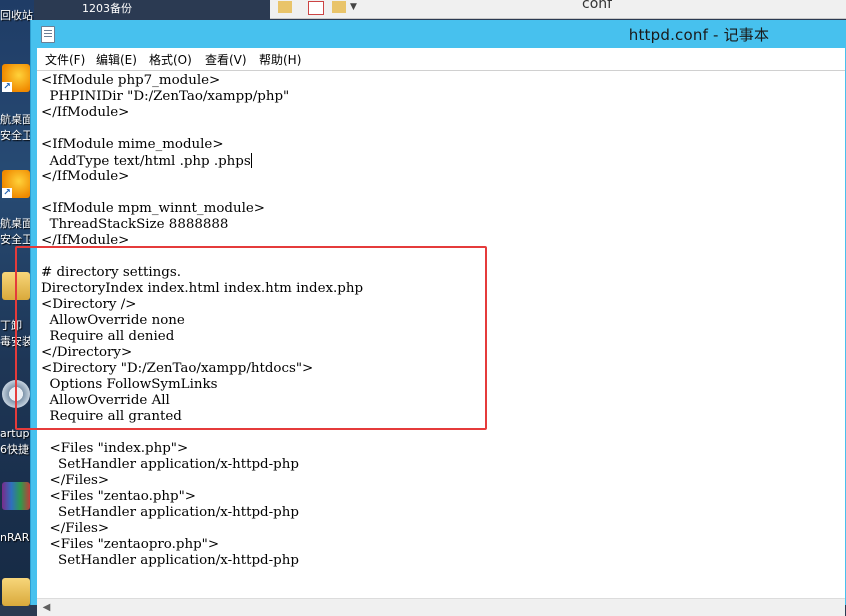 This screenshot has height=616, width=846. What do you see at coordinates (202, 449) in the screenshot?
I see `code-line: <Files "index.php">` at bounding box center [202, 449].